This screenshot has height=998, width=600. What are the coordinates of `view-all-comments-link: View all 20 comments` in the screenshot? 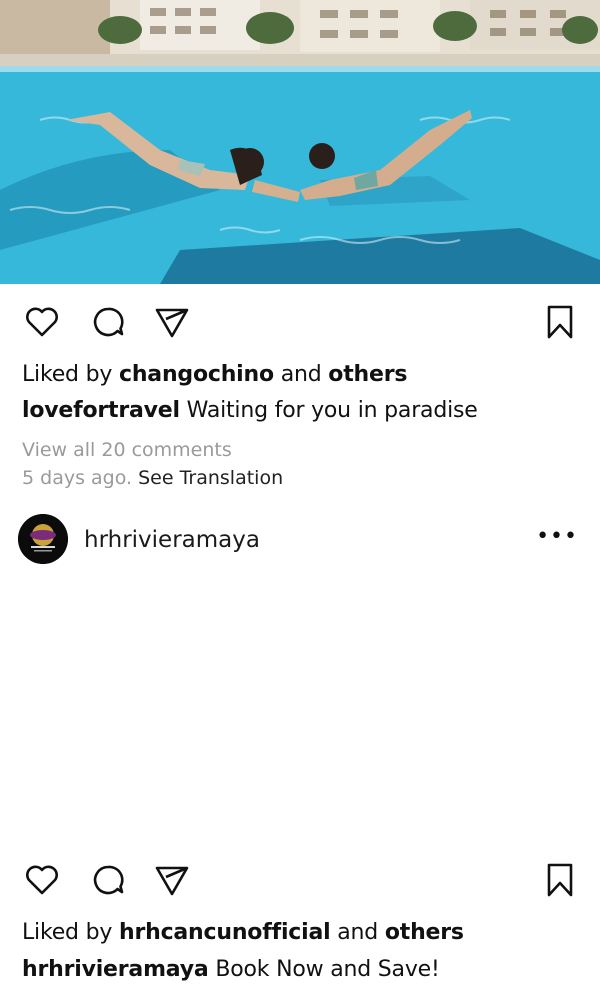 It's located at (127, 450).